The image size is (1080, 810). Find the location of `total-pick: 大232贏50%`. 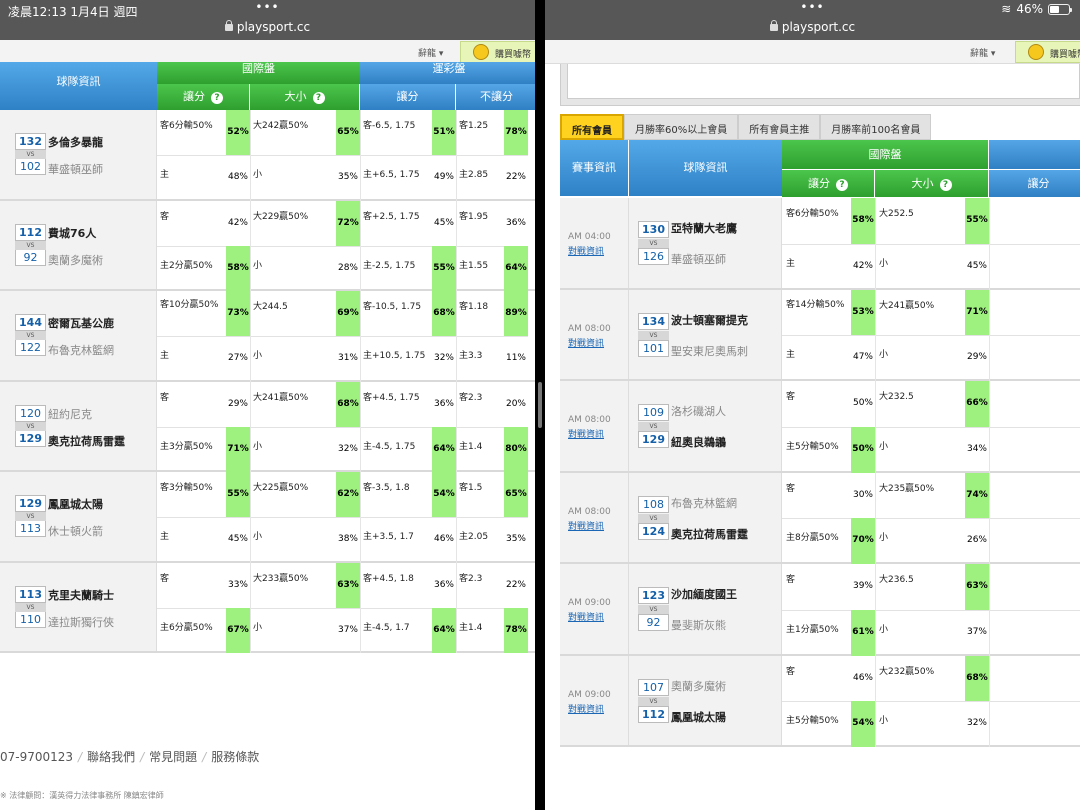

total-pick: 大232贏50% is located at coordinates (921, 672).